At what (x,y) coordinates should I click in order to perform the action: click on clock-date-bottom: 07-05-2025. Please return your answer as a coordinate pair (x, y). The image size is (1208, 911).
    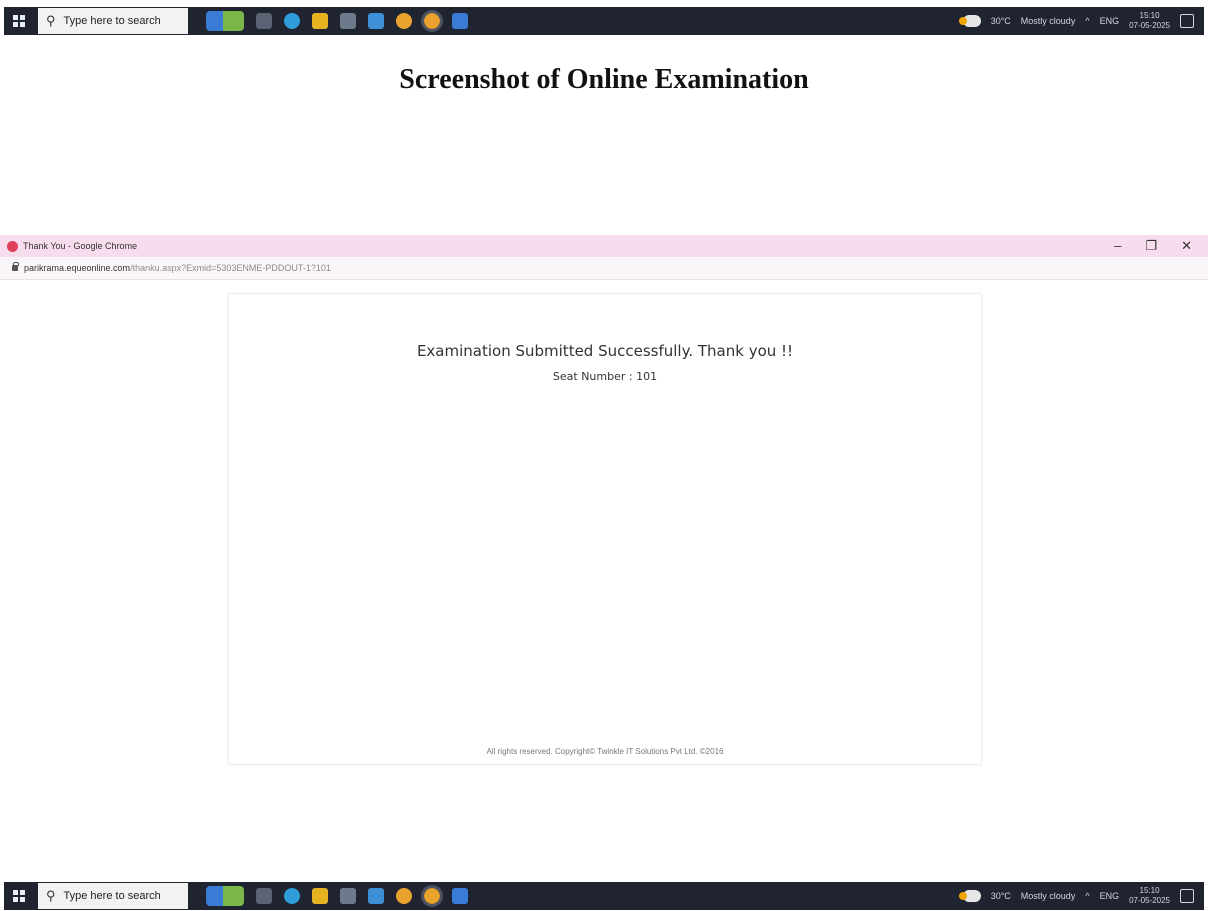
    Looking at the image, I should click on (1149, 900).